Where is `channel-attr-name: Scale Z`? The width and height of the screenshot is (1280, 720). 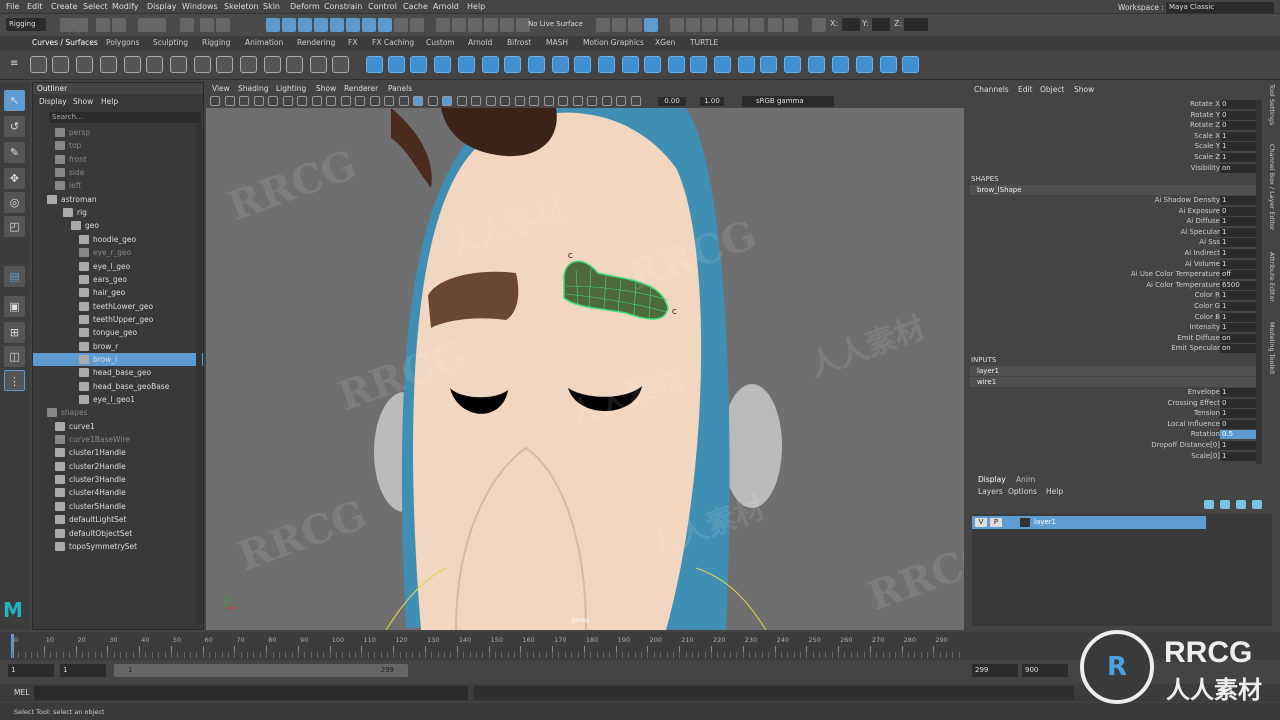
channel-attr-name: Scale Z is located at coordinates (1207, 157).